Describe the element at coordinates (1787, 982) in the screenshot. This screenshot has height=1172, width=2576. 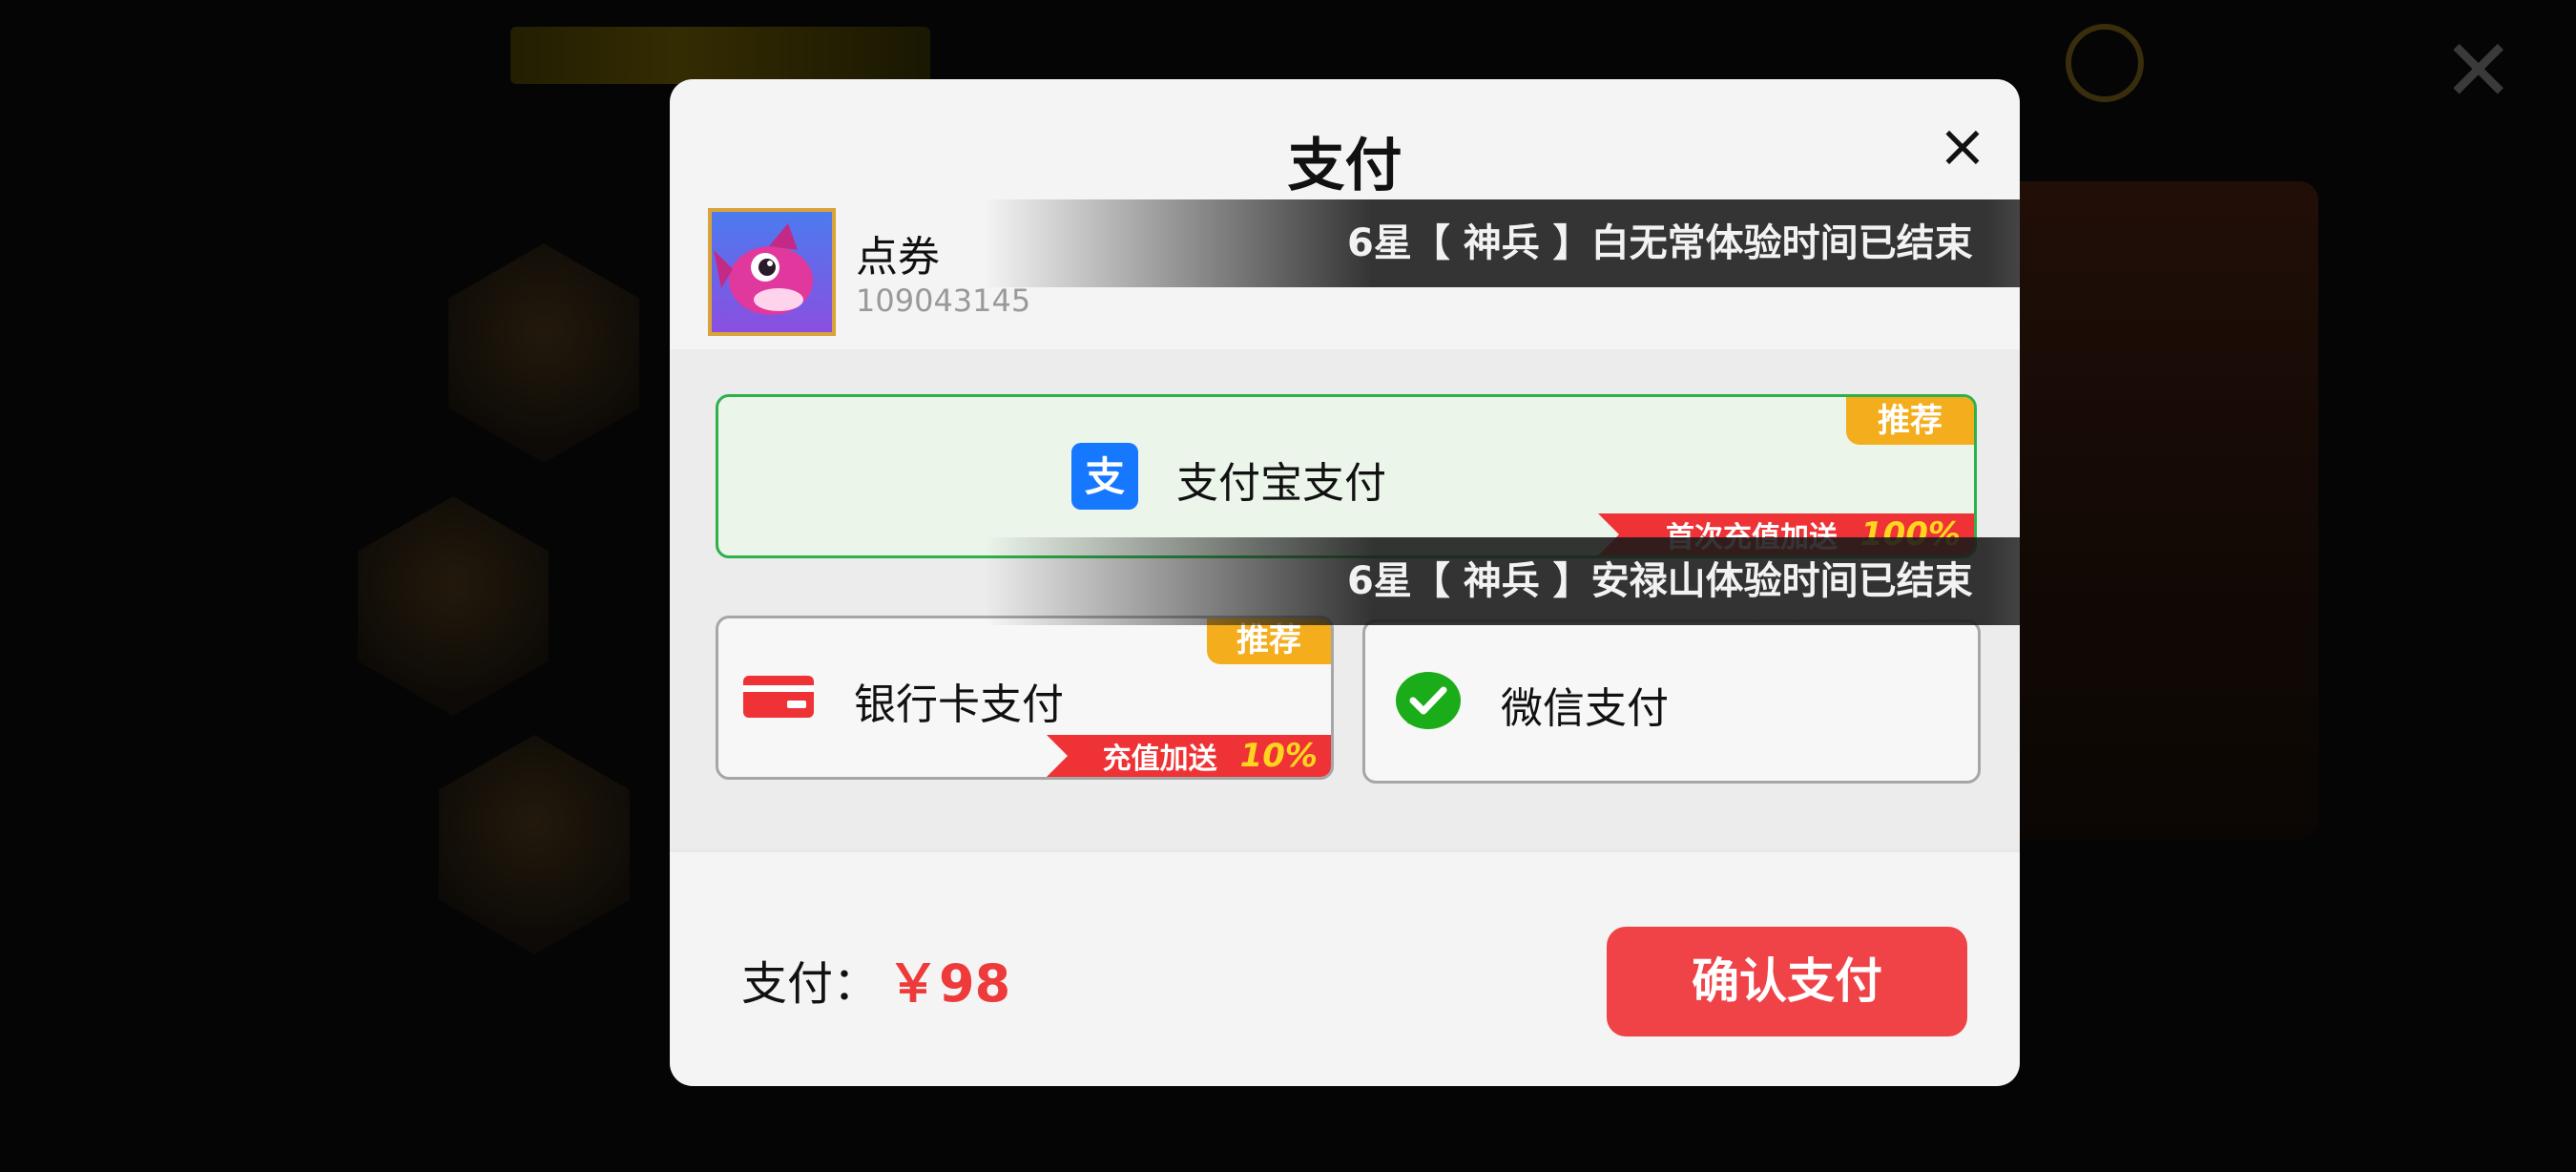
I see `confirm-payment-button: 确认支付` at that location.